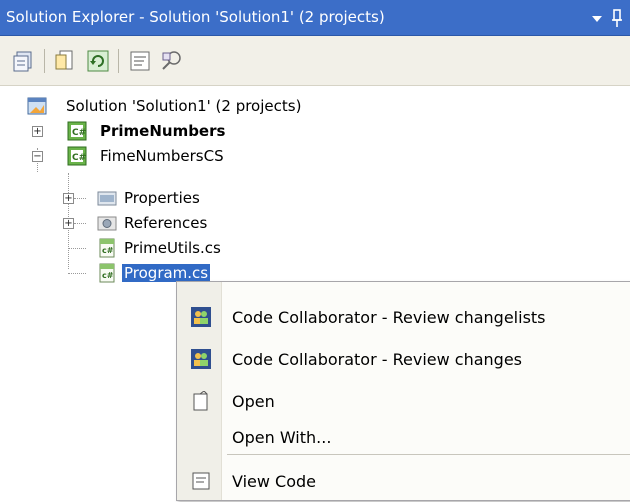 The width and height of the screenshot is (630, 502). I want to click on solution-explorer-toolbar, so click(315, 61).